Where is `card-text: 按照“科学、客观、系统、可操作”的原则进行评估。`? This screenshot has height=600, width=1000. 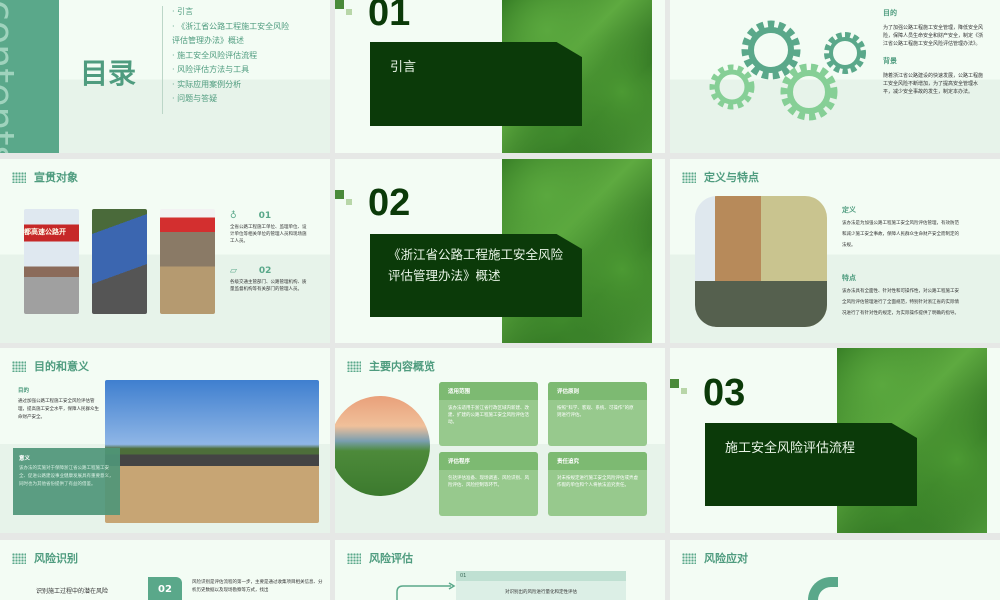 card-text: 按照“科学、客观、系统、可操作”的原则进行评估。 is located at coordinates (595, 412).